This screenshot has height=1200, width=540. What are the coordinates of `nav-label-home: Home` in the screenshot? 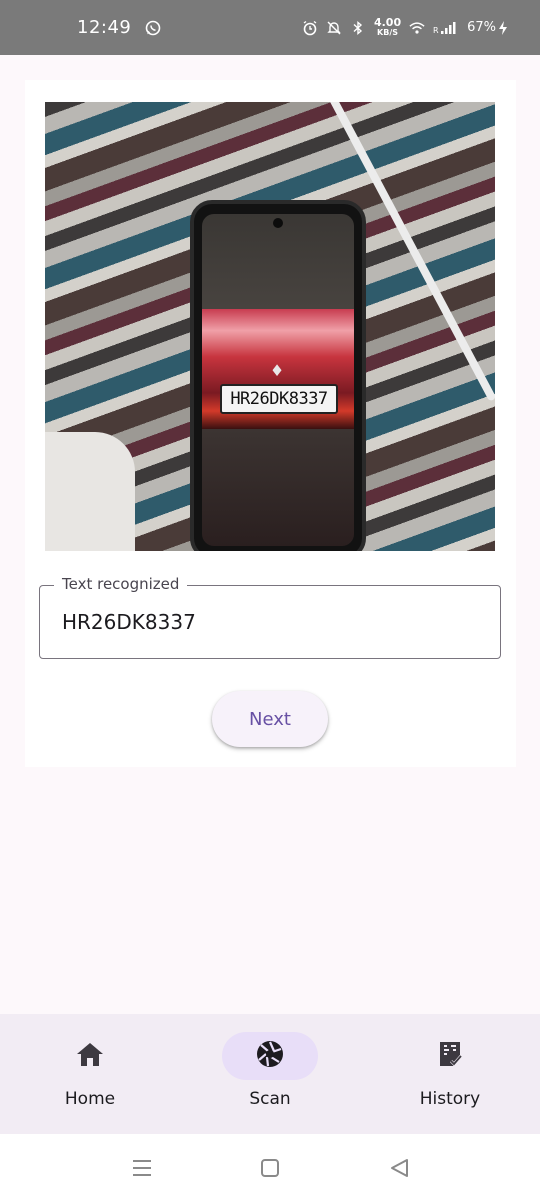 It's located at (90, 1099).